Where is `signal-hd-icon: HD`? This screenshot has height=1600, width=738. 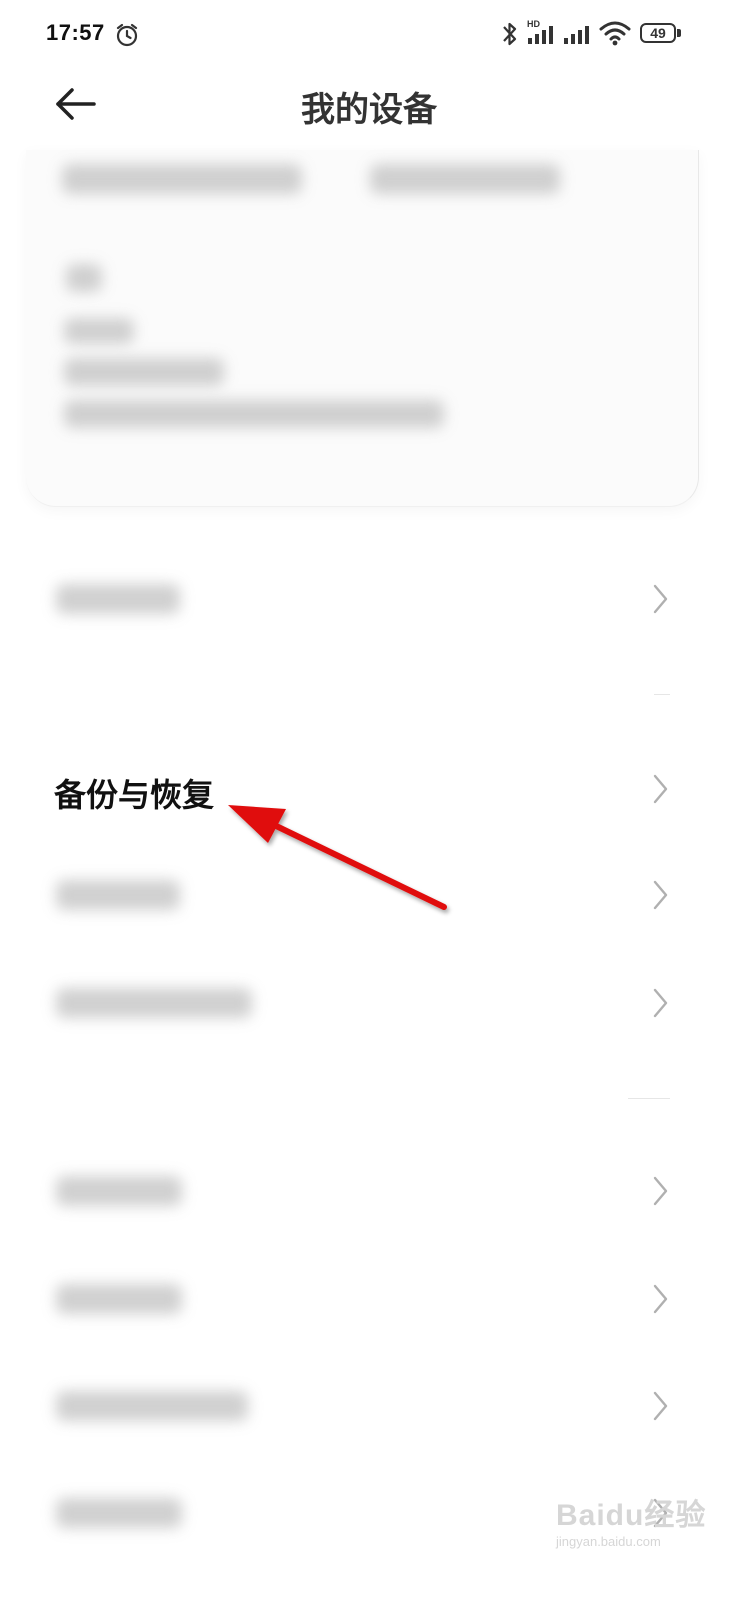 signal-hd-icon: HD is located at coordinates (540, 31).